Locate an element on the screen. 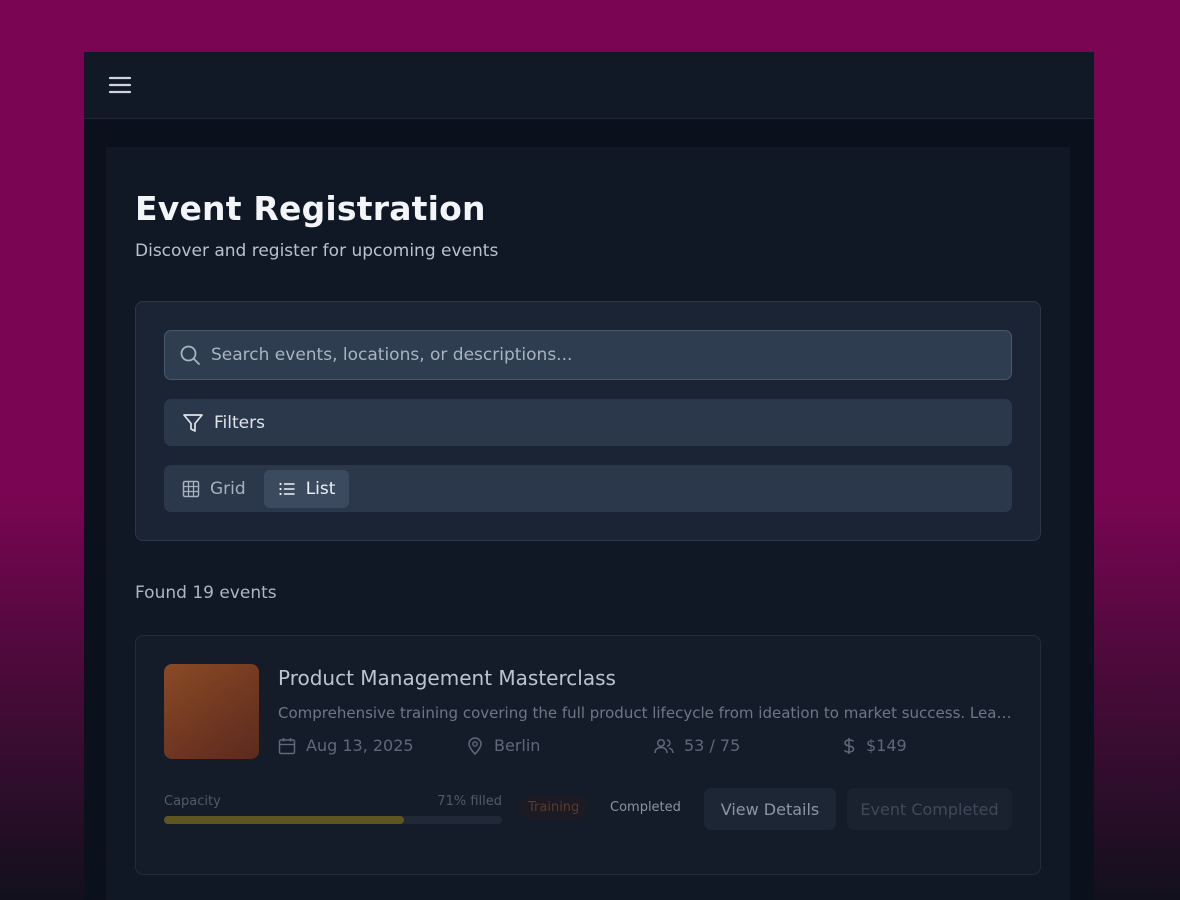  event-completed-button: Event Completed is located at coordinates (929, 809).